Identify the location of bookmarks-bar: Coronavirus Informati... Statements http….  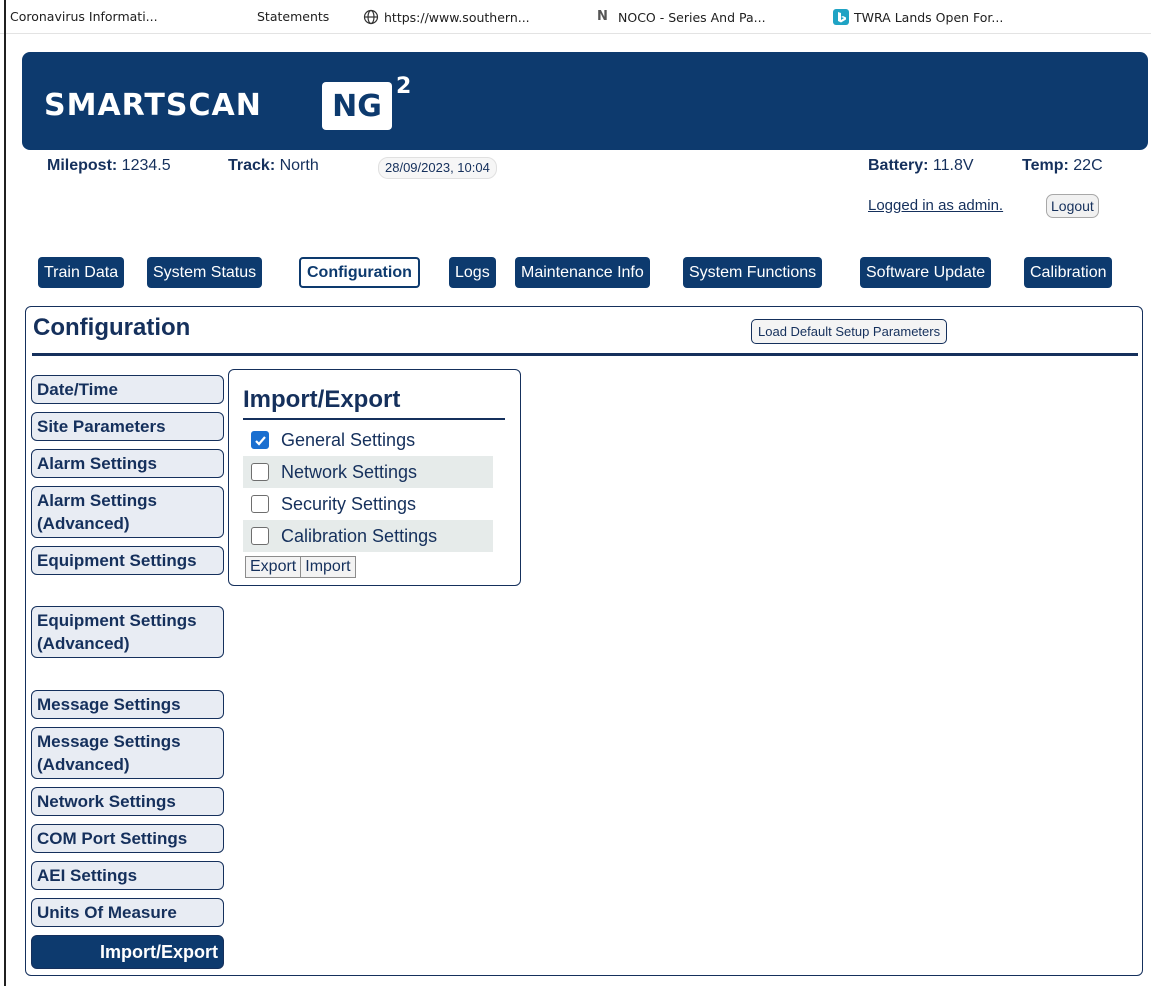
(575, 17).